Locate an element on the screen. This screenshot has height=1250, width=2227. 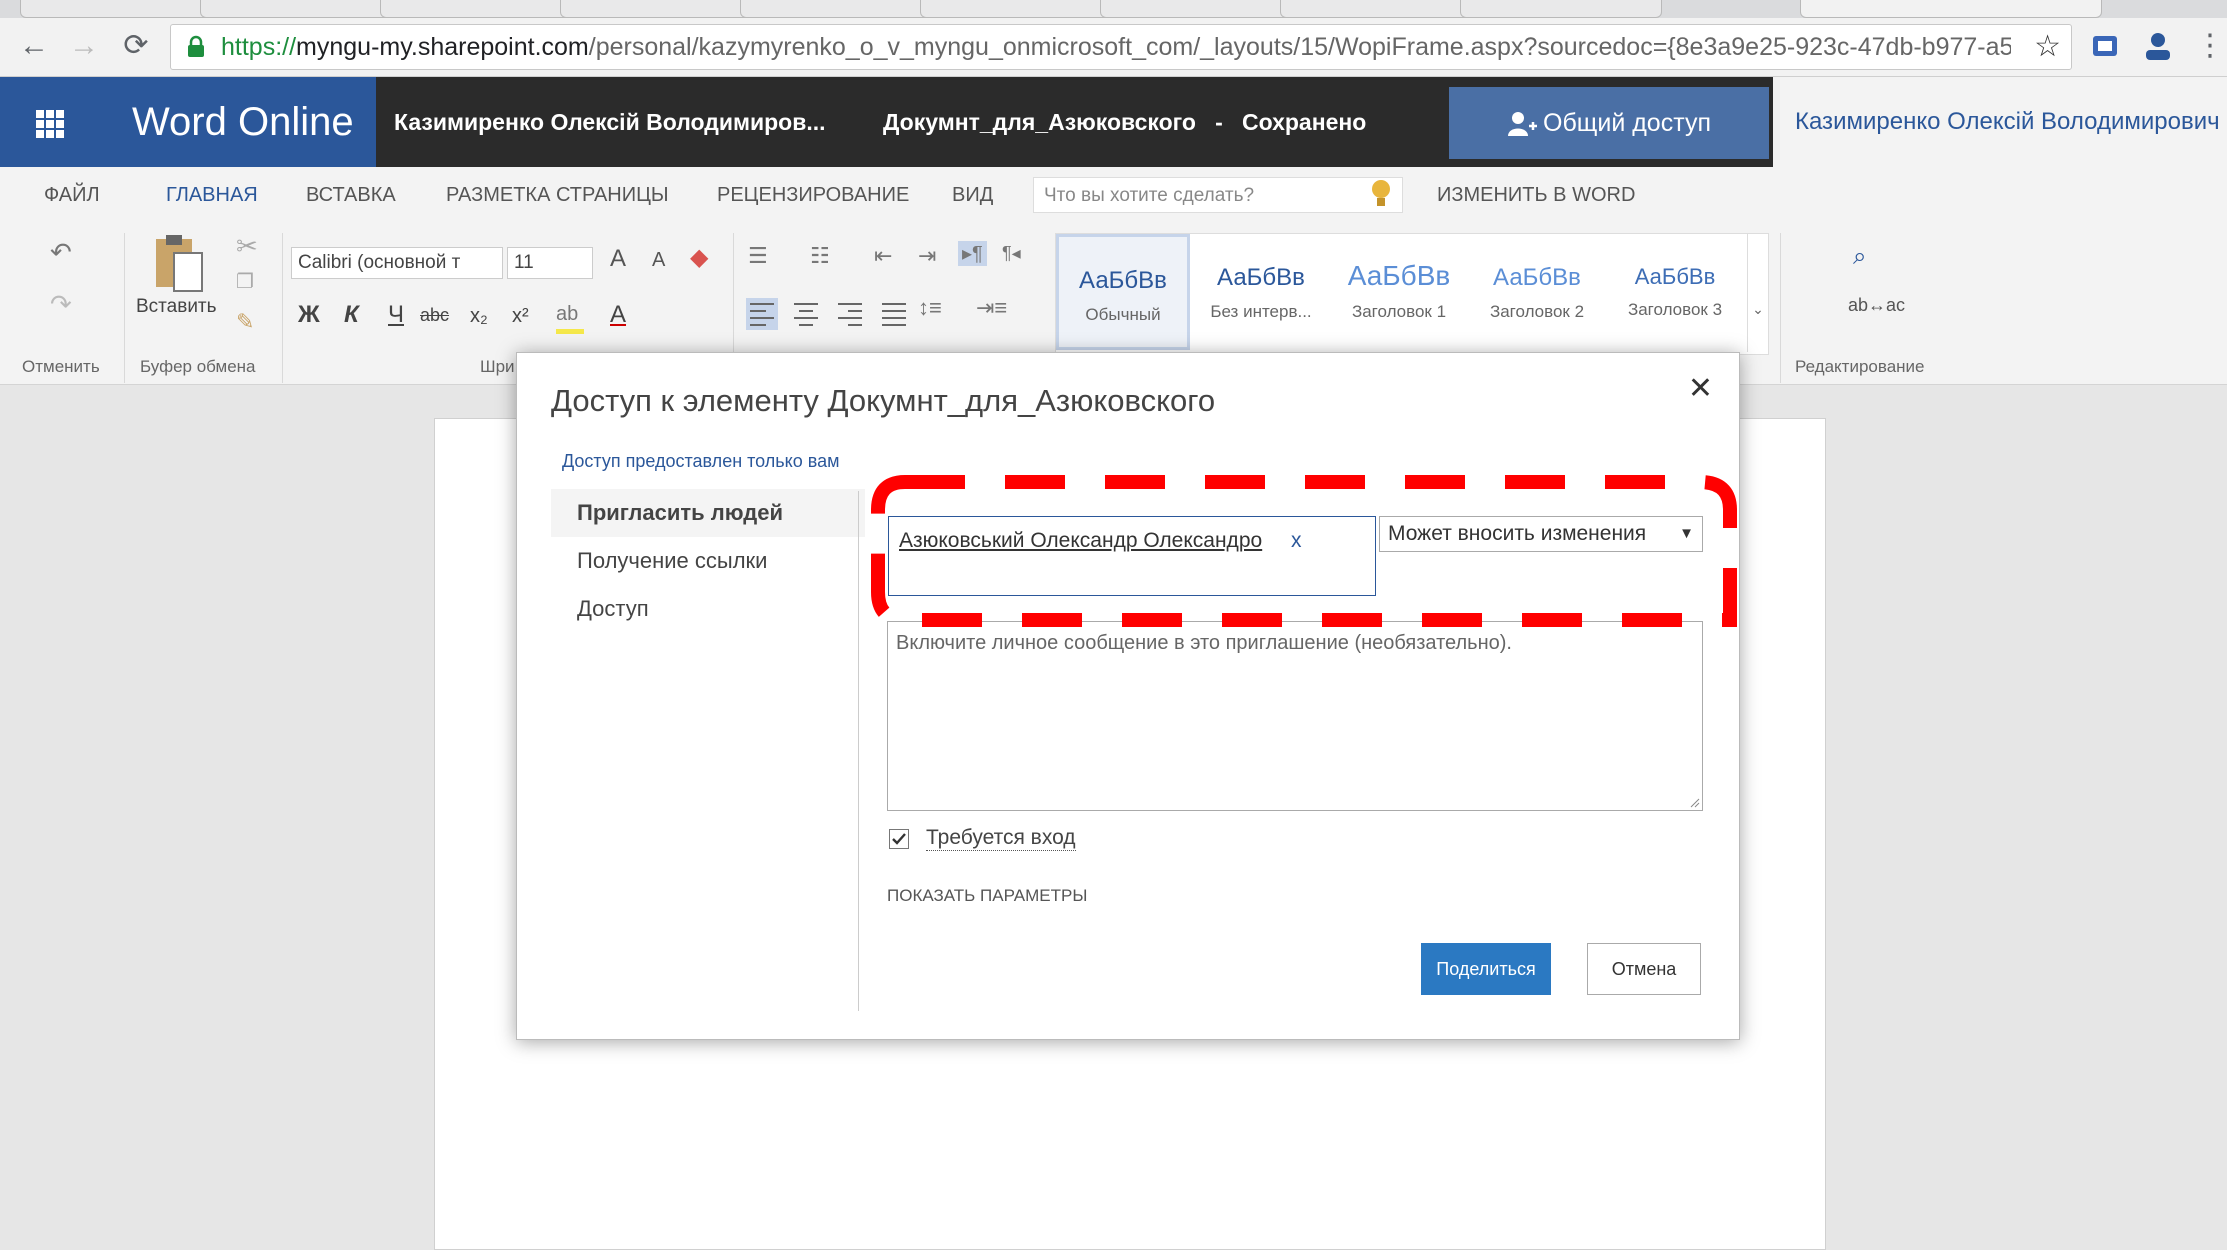
subscript-button: x₂ is located at coordinates (479, 316).